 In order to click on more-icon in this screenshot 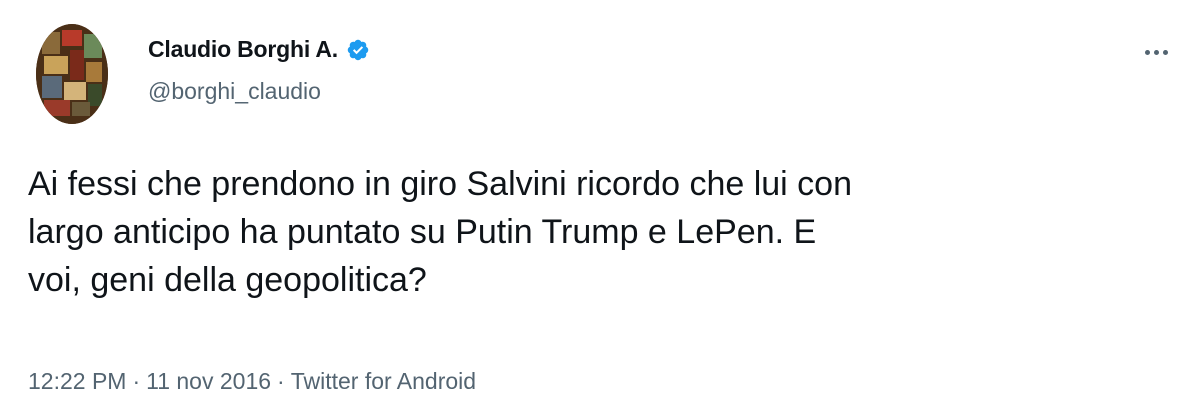, I will do `click(1156, 52)`.